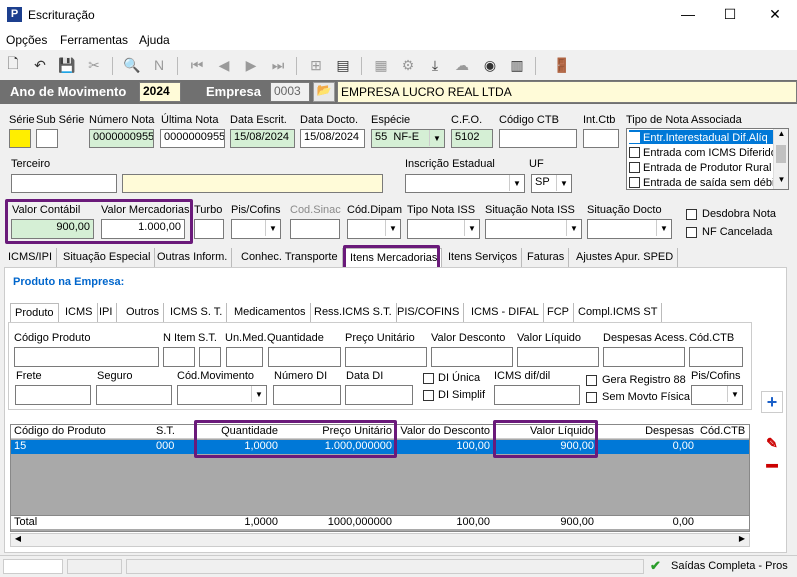 The height and width of the screenshot is (577, 797). What do you see at coordinates (701, 152) in the screenshot?
I see `tipo-nota-option: Entrada com ICMS Diferido` at bounding box center [701, 152].